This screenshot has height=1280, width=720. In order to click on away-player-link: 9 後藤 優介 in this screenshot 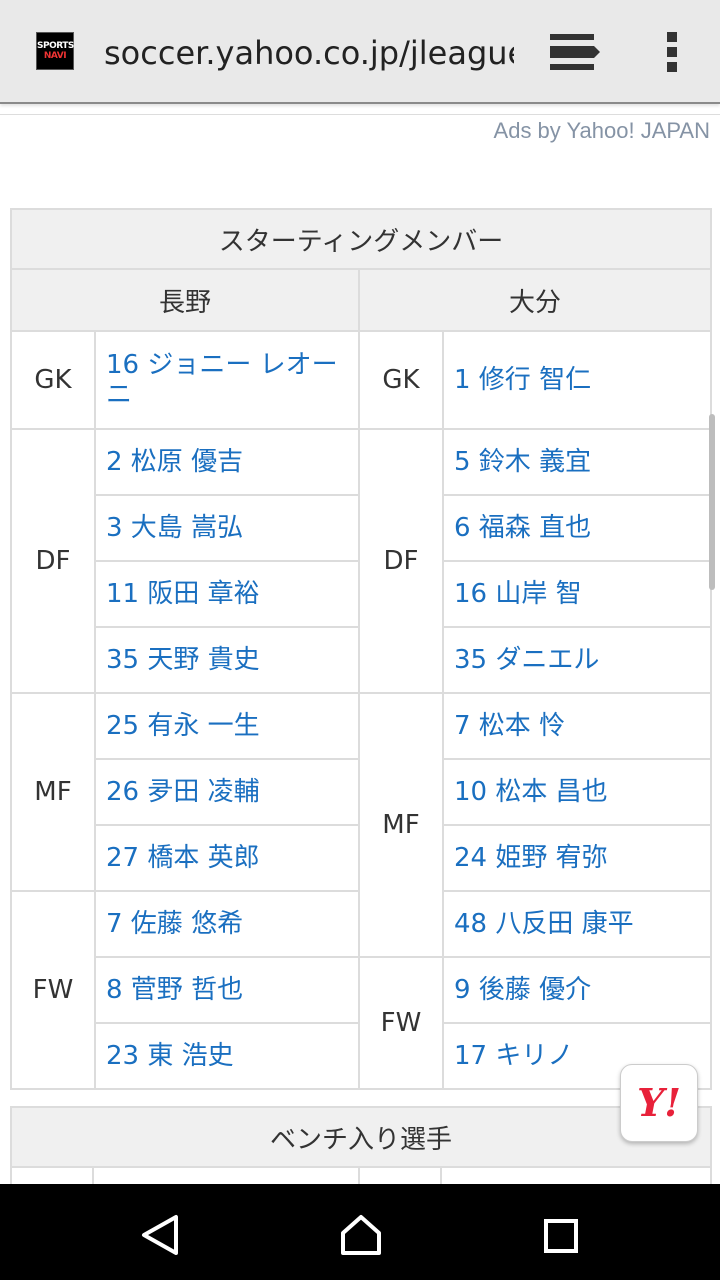, I will do `click(577, 990)`.